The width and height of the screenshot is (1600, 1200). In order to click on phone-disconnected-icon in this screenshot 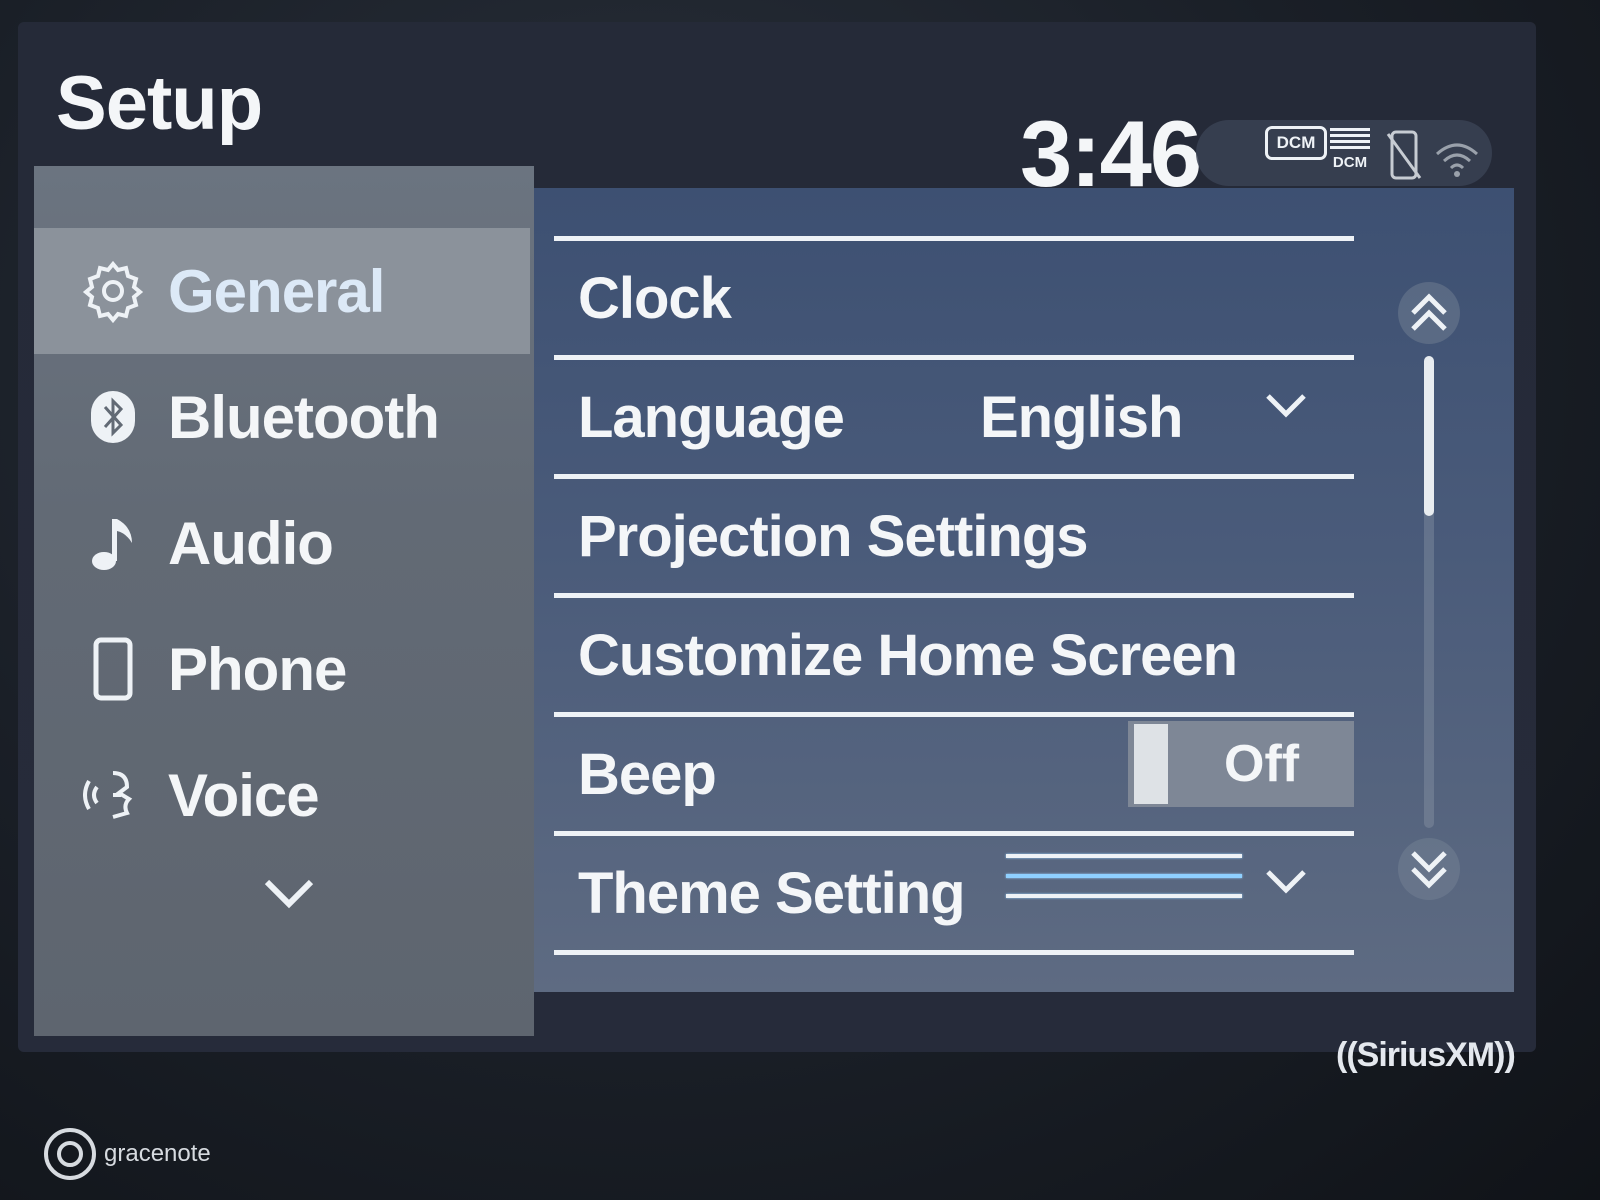, I will do `click(1404, 157)`.